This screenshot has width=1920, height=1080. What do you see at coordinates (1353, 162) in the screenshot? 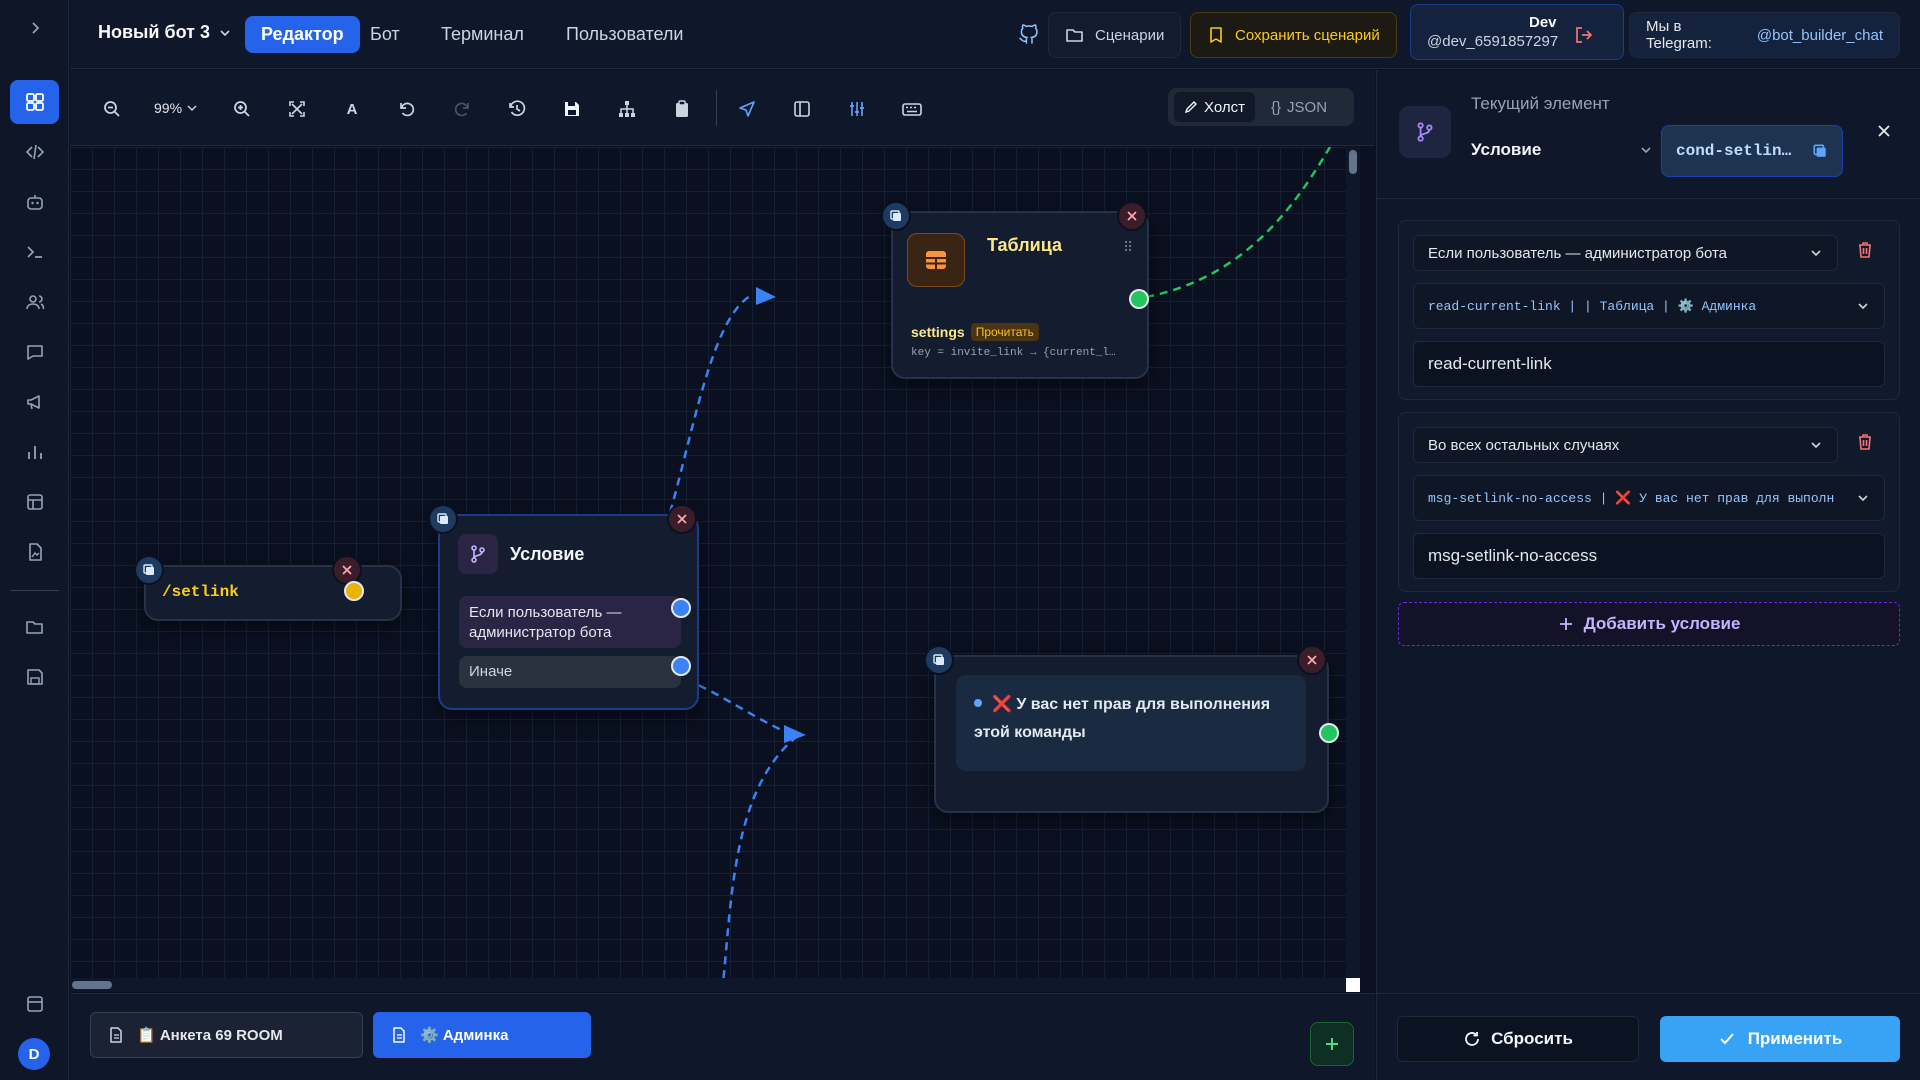
I see `vertical-scroll-thumb` at bounding box center [1353, 162].